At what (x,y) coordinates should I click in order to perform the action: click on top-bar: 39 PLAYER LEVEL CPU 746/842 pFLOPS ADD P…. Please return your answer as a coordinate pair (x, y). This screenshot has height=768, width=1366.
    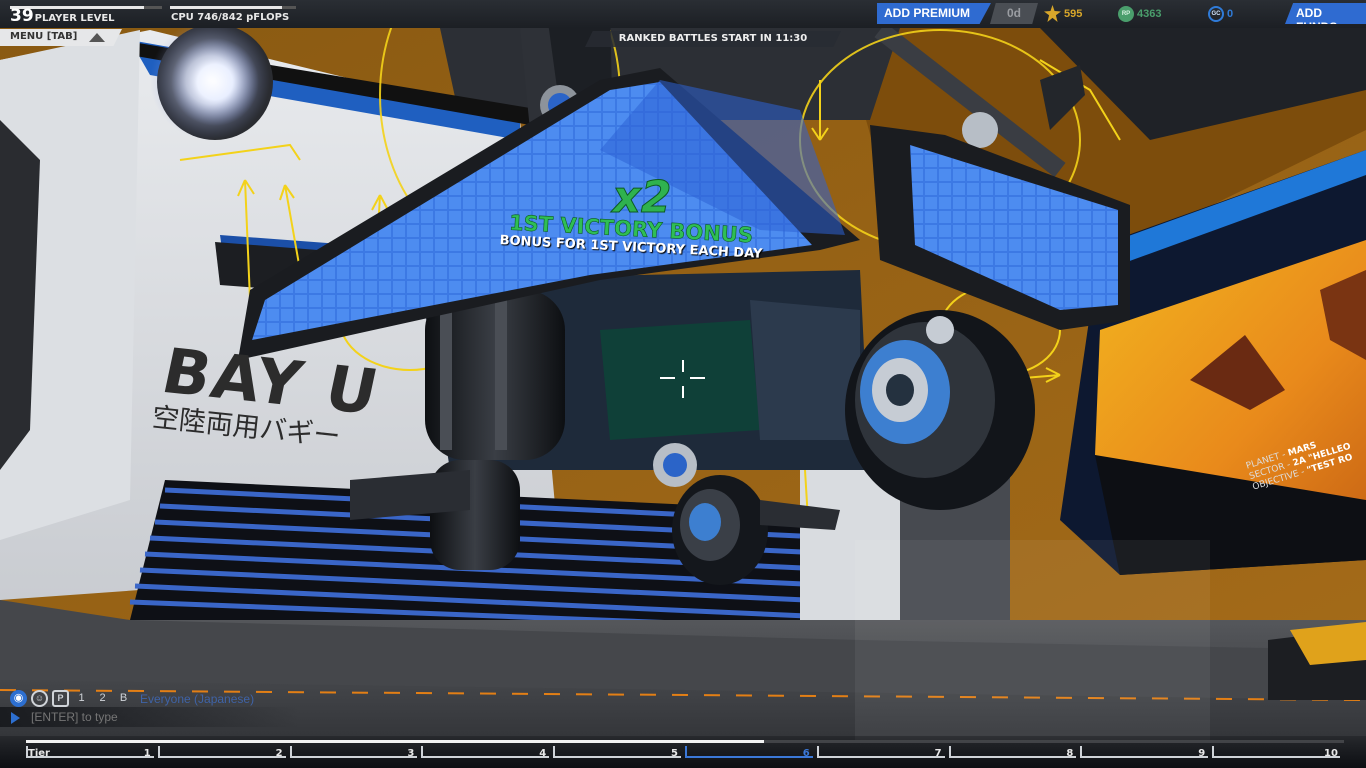
    Looking at the image, I should click on (683, 14).